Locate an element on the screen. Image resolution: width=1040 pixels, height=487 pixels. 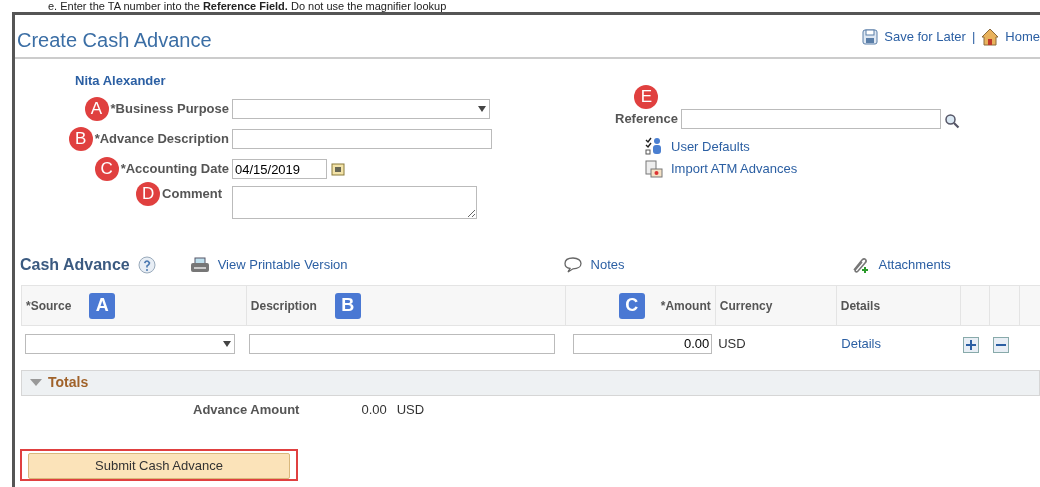
annotation-marker: D is located at coordinates (148, 194).